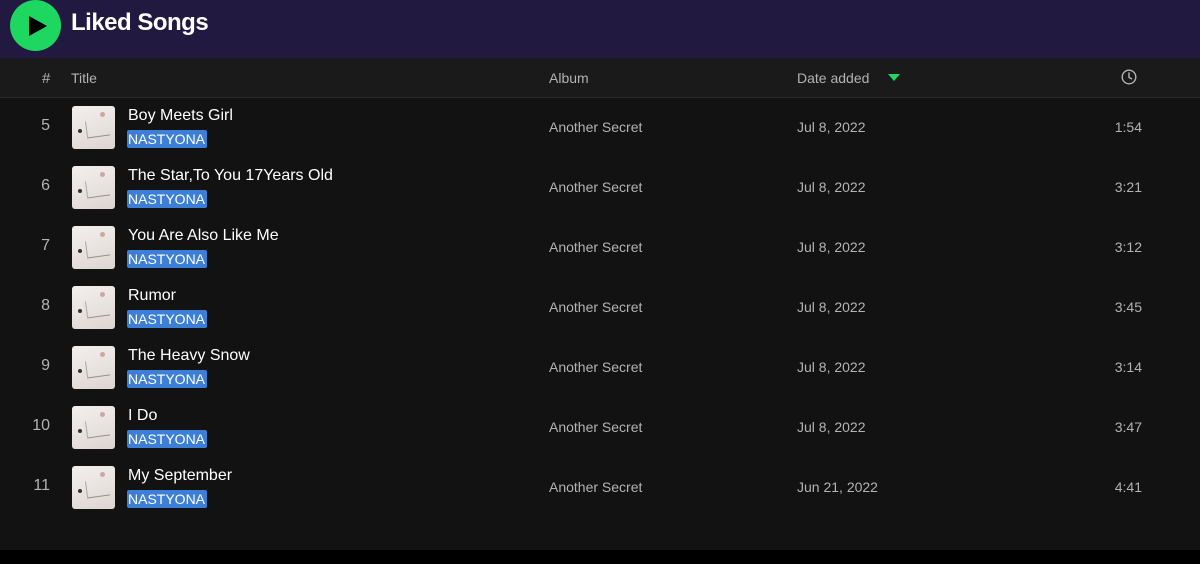  What do you see at coordinates (180, 116) in the screenshot?
I see `track-title: Boy Meets Girl` at bounding box center [180, 116].